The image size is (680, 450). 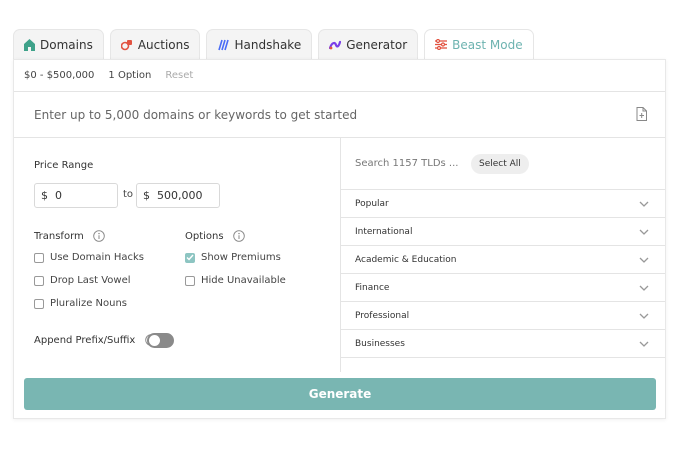 What do you see at coordinates (29, 44) in the screenshot?
I see `leaf-icon` at bounding box center [29, 44].